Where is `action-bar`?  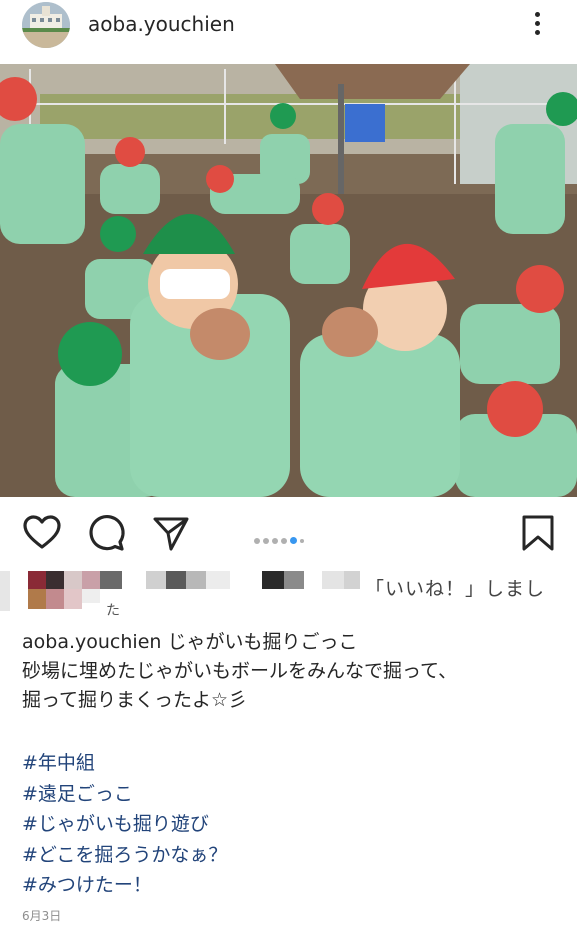 action-bar is located at coordinates (288, 535).